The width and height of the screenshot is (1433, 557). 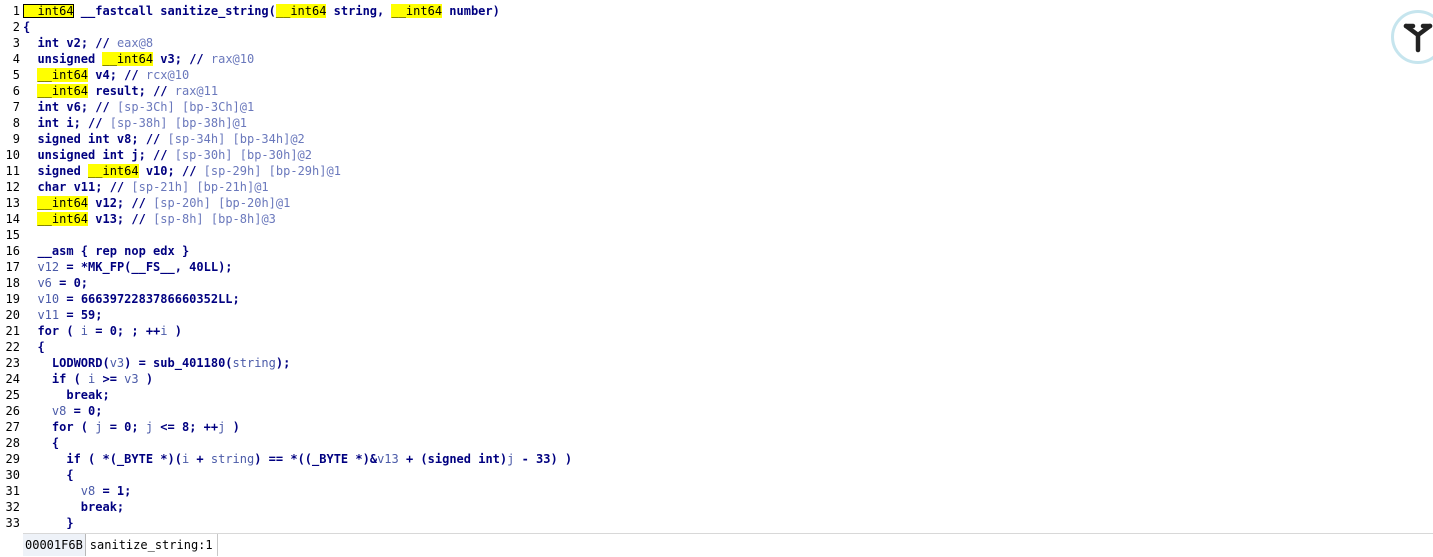 I want to click on code-token: = 0;, so click(x=123, y=427).